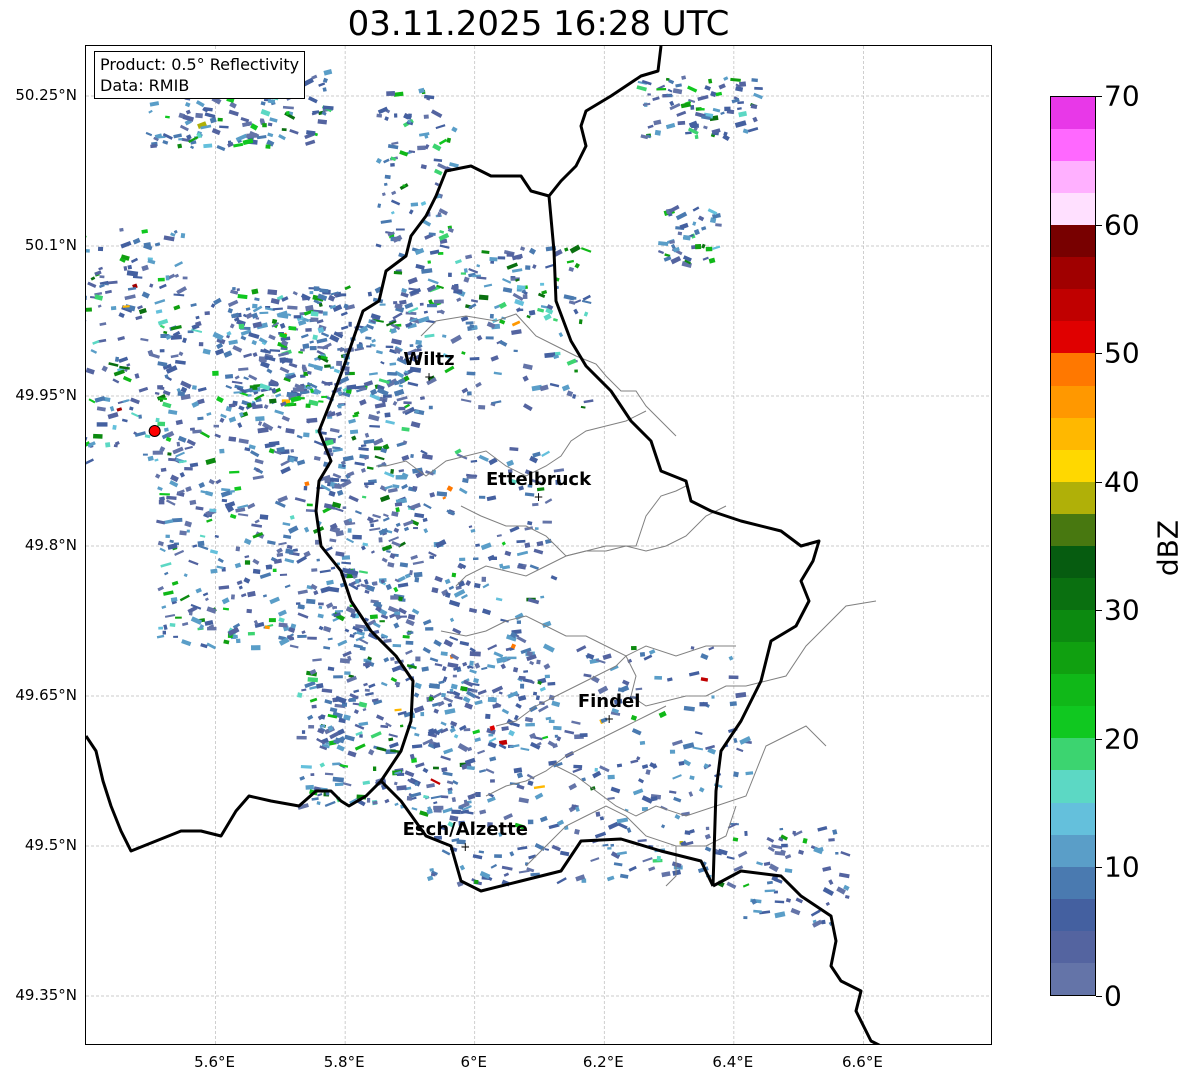 This screenshot has width=1184, height=1081. Describe the element at coordinates (1122, 867) in the screenshot. I see `colorbar-tick-label: 10` at that location.